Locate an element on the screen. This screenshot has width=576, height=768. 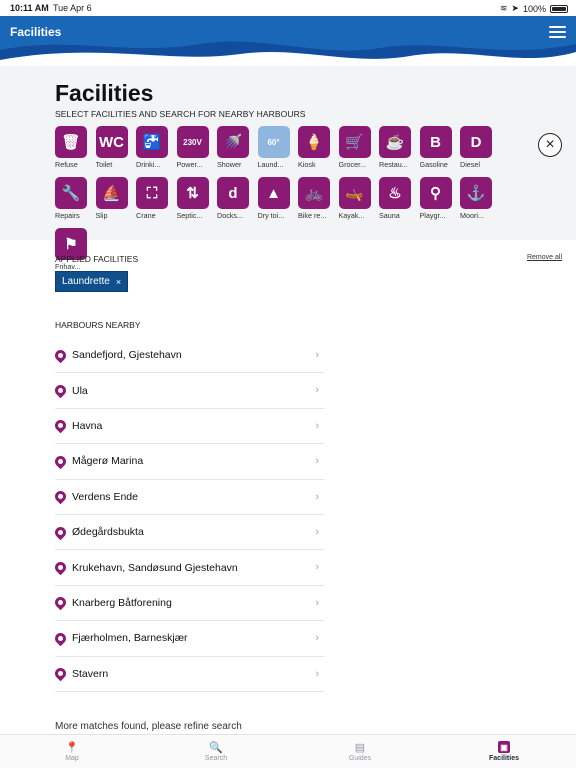
hamburger-menu-icon is located at coordinates (557, 32).